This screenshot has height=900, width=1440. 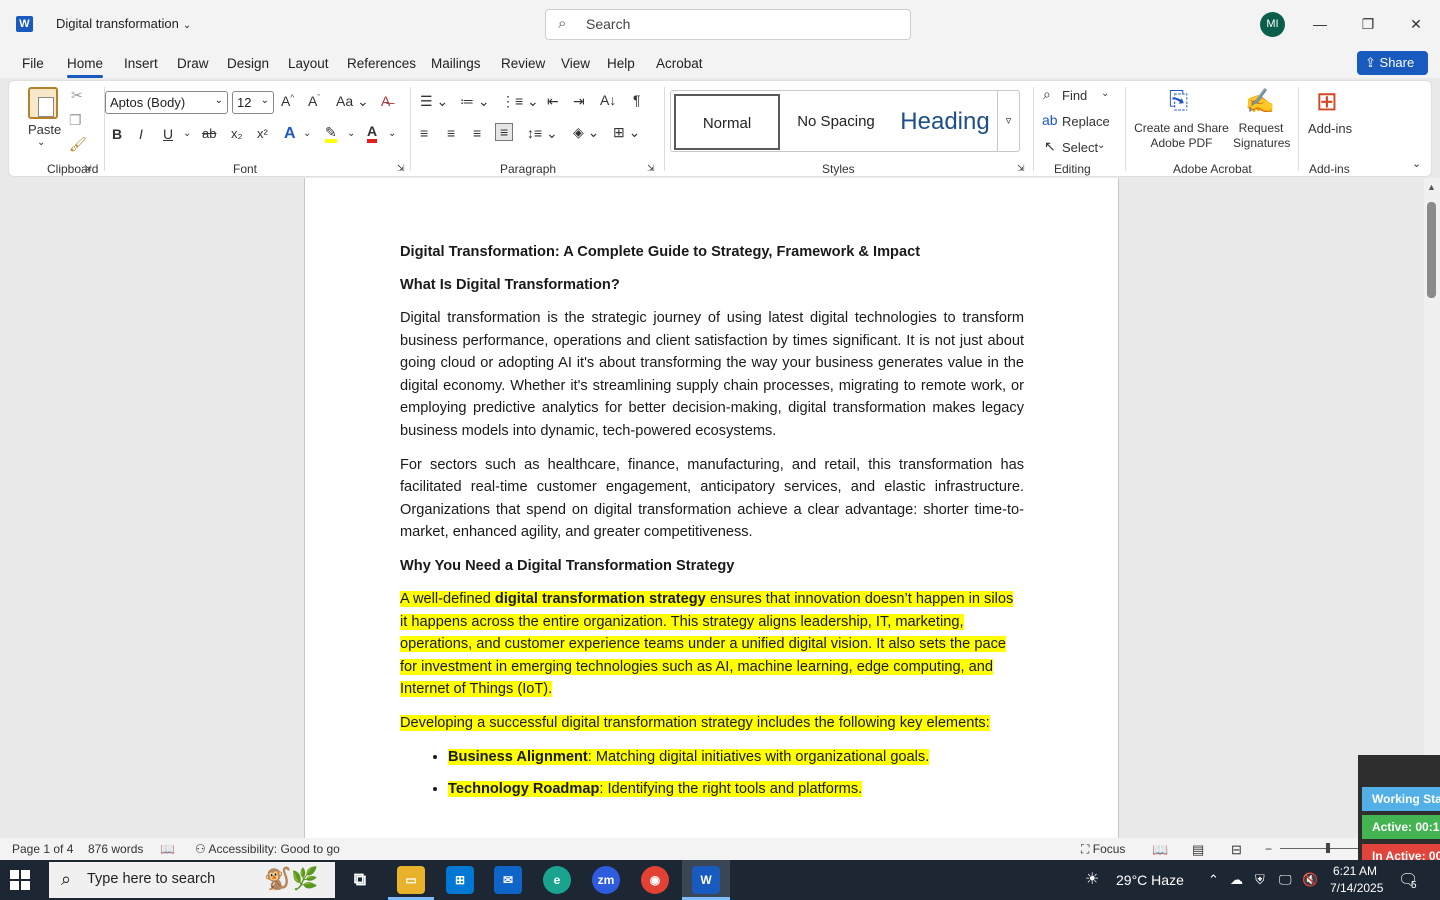 What do you see at coordinates (679, 63) in the screenshot?
I see `tab-acrobat: Acrobat` at bounding box center [679, 63].